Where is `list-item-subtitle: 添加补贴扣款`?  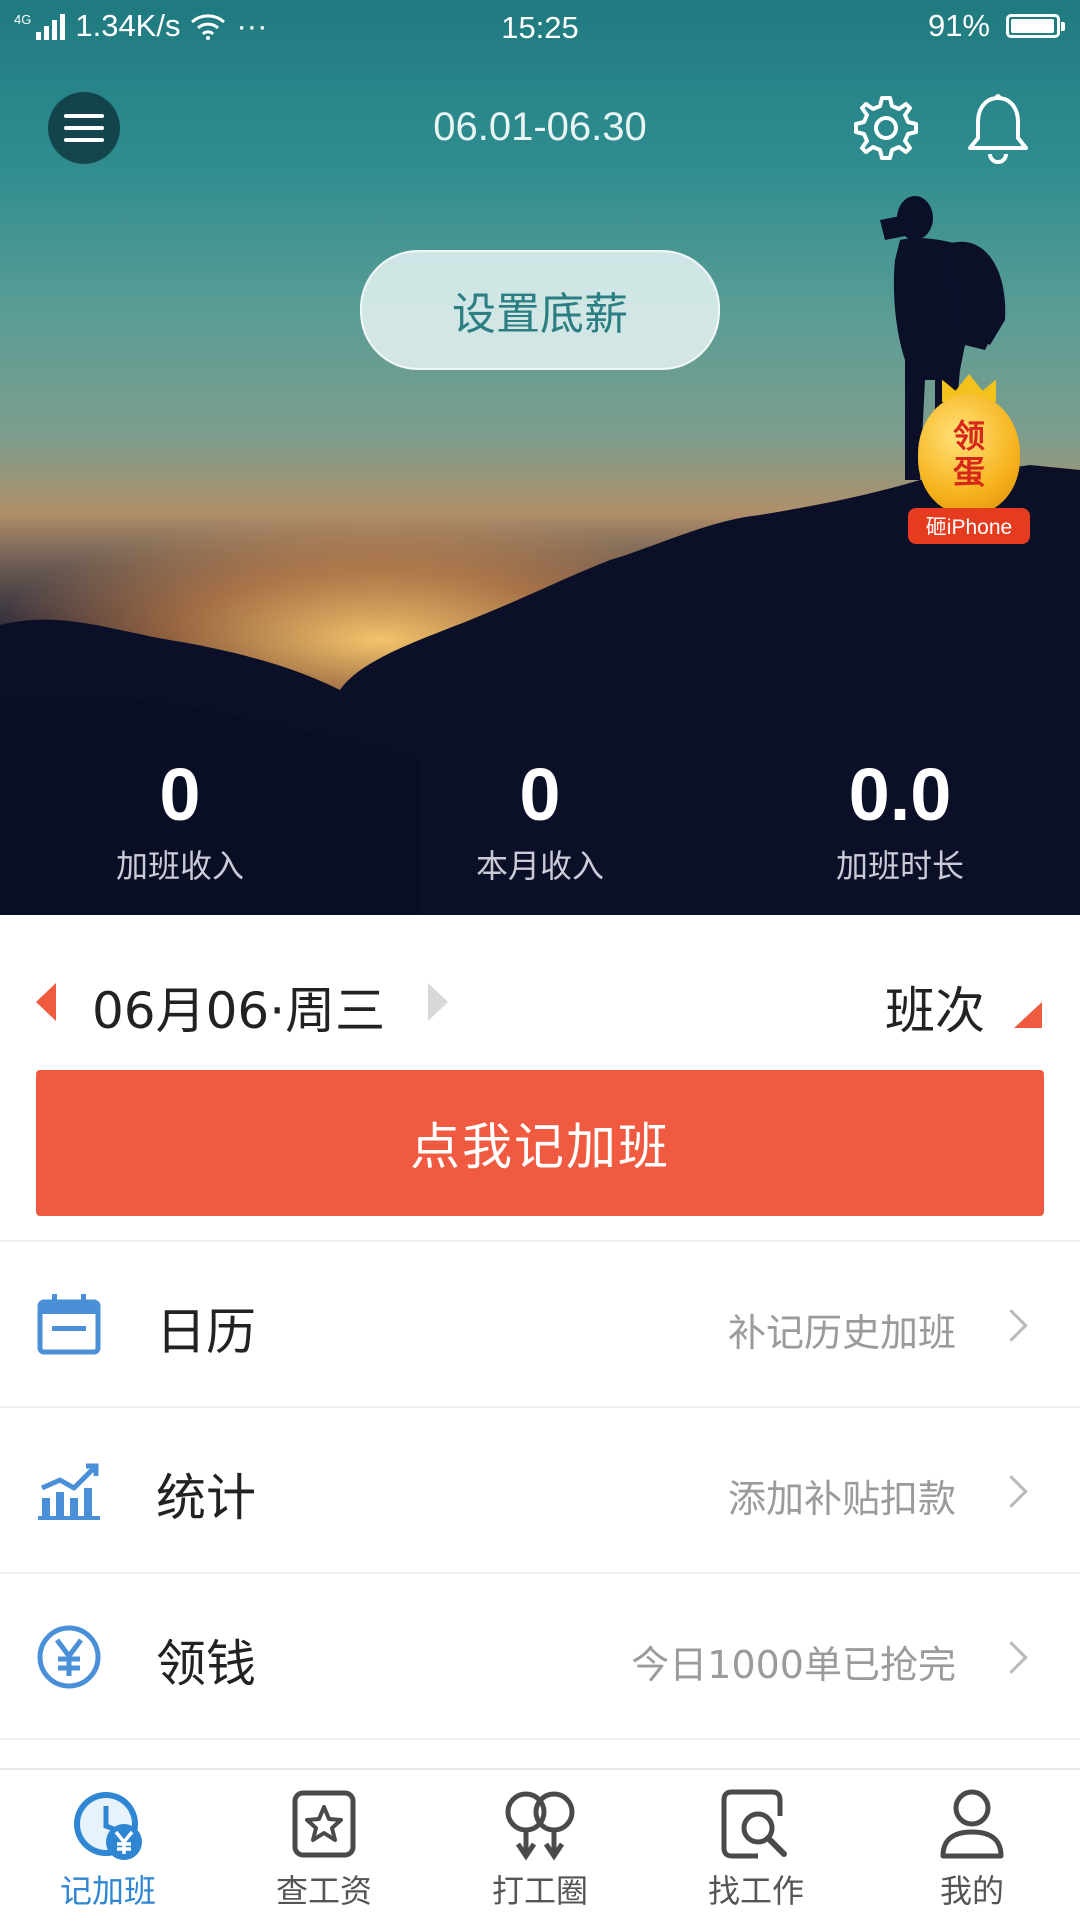 list-item-subtitle: 添加补贴扣款 is located at coordinates (841, 1499).